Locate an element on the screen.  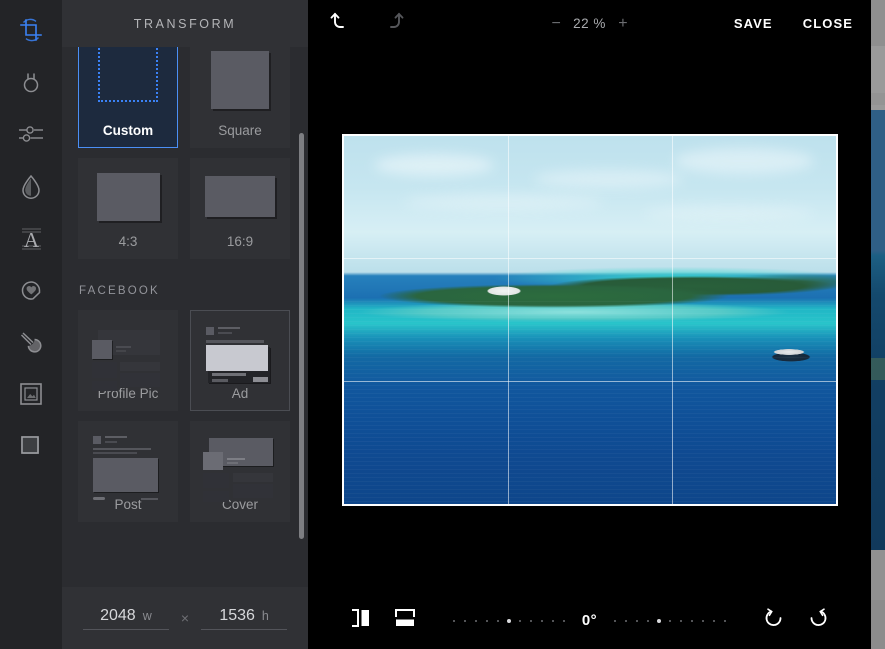
panel-title: TRANSFORM is located at coordinates (185, 23).